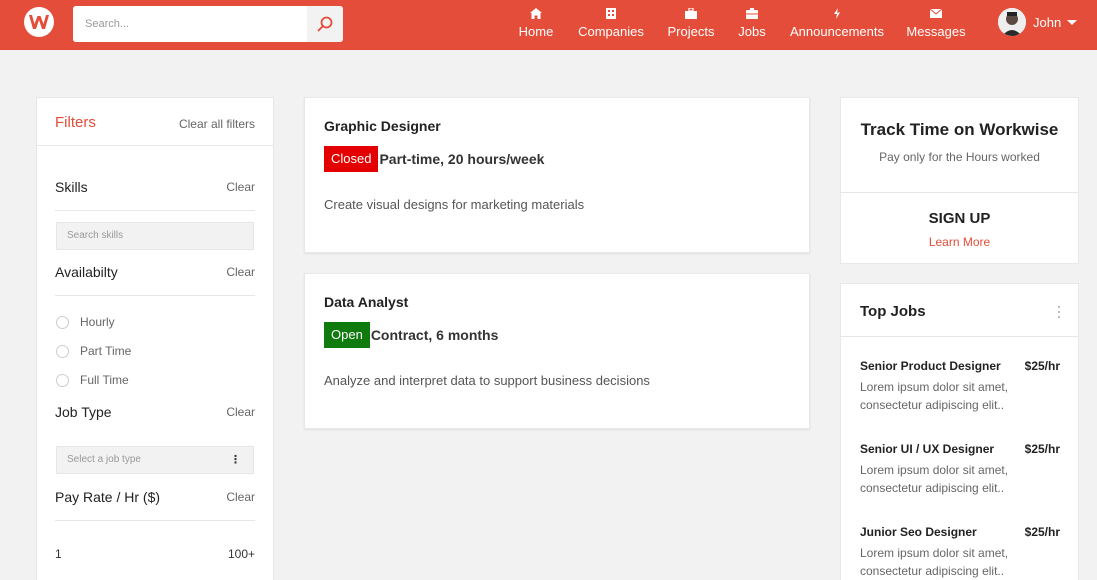 Image resolution: width=1097 pixels, height=580 pixels. What do you see at coordinates (434, 335) in the screenshot?
I see `job-type: Contract, 6 months` at bounding box center [434, 335].